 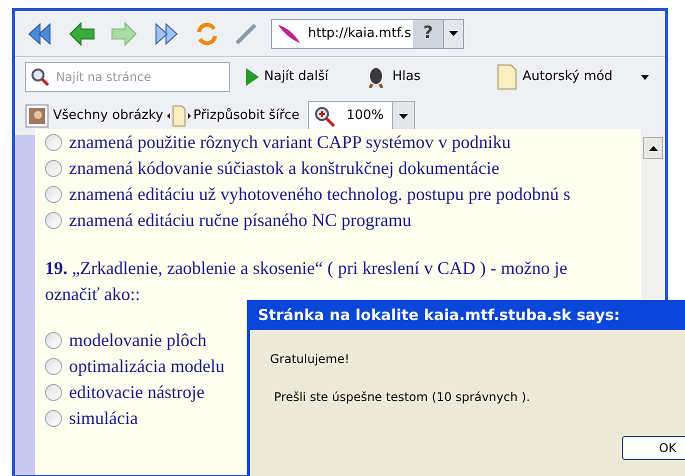 I want to click on image-icon, so click(x=37, y=116).